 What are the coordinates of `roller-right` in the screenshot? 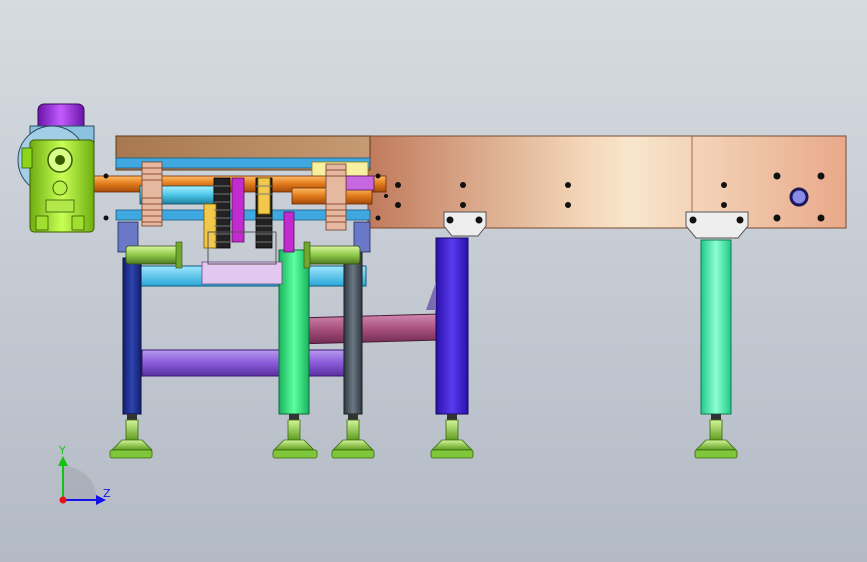 It's located at (332, 255).